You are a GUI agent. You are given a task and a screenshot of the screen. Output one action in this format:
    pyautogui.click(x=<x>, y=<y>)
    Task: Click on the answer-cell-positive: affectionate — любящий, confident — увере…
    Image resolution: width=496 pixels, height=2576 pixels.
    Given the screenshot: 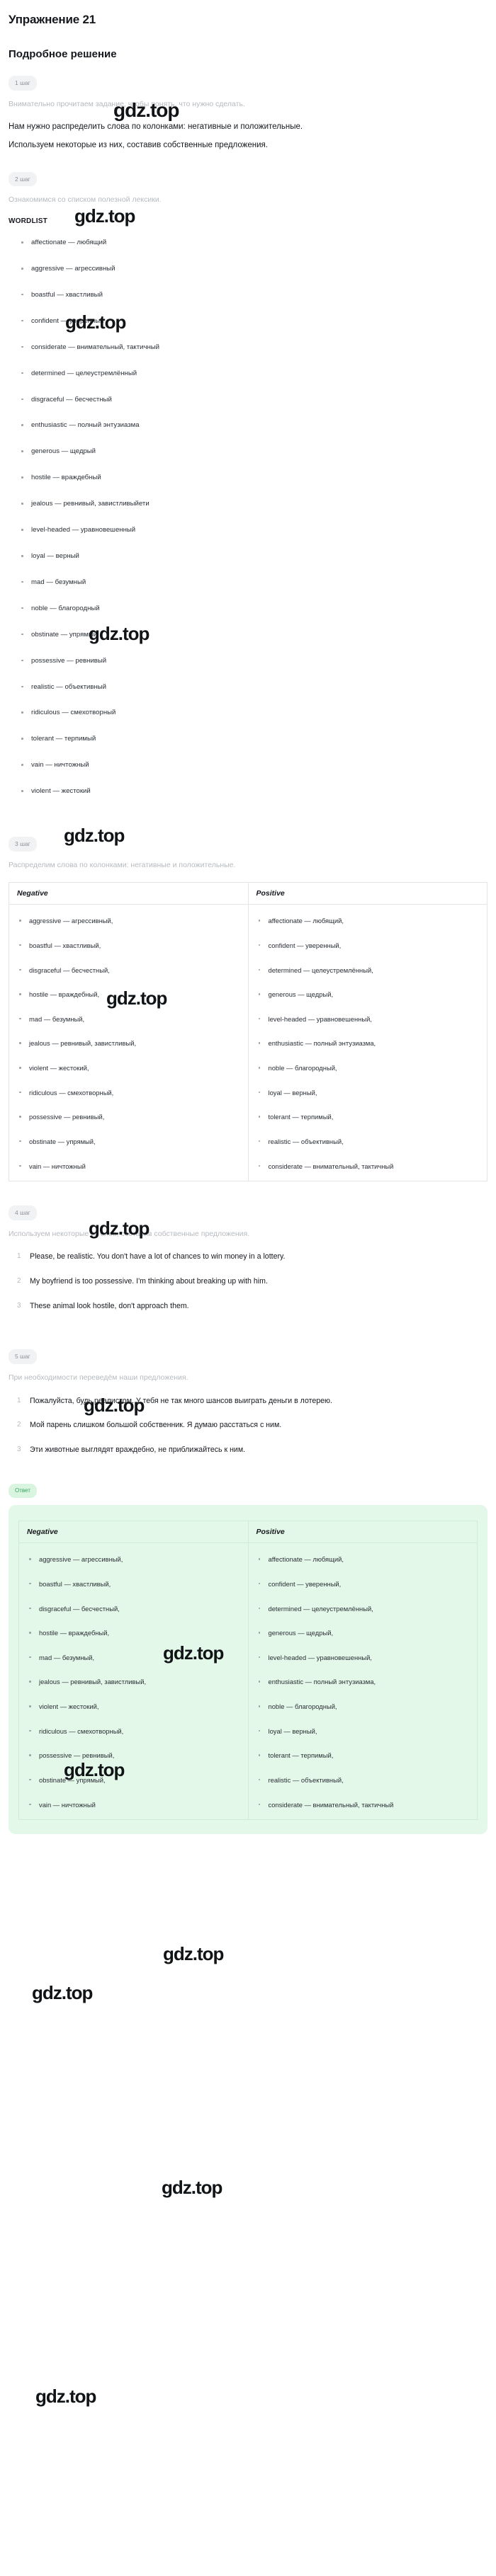 What is the action you would take?
    pyautogui.click(x=362, y=1681)
    